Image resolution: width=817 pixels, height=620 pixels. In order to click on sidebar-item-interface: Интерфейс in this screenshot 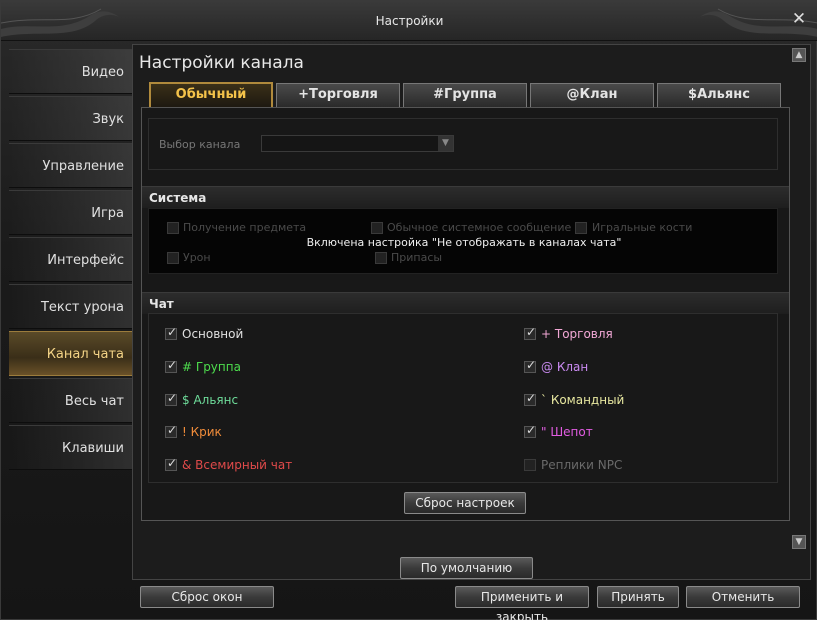, I will do `click(71, 259)`.